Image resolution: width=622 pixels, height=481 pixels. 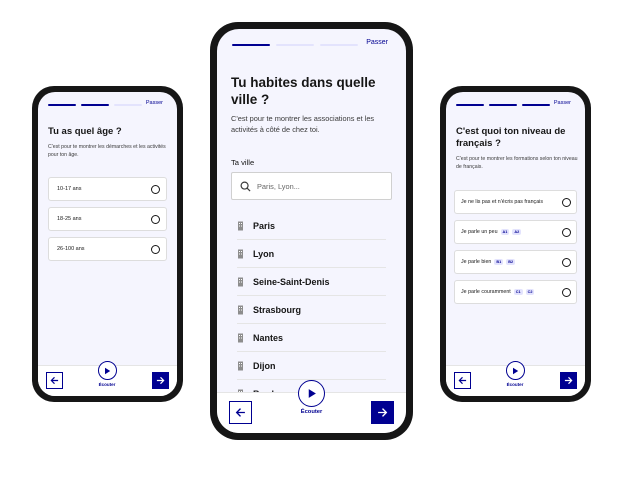 I want to click on age-option-label: 26-100 ans, so click(x=71, y=249).